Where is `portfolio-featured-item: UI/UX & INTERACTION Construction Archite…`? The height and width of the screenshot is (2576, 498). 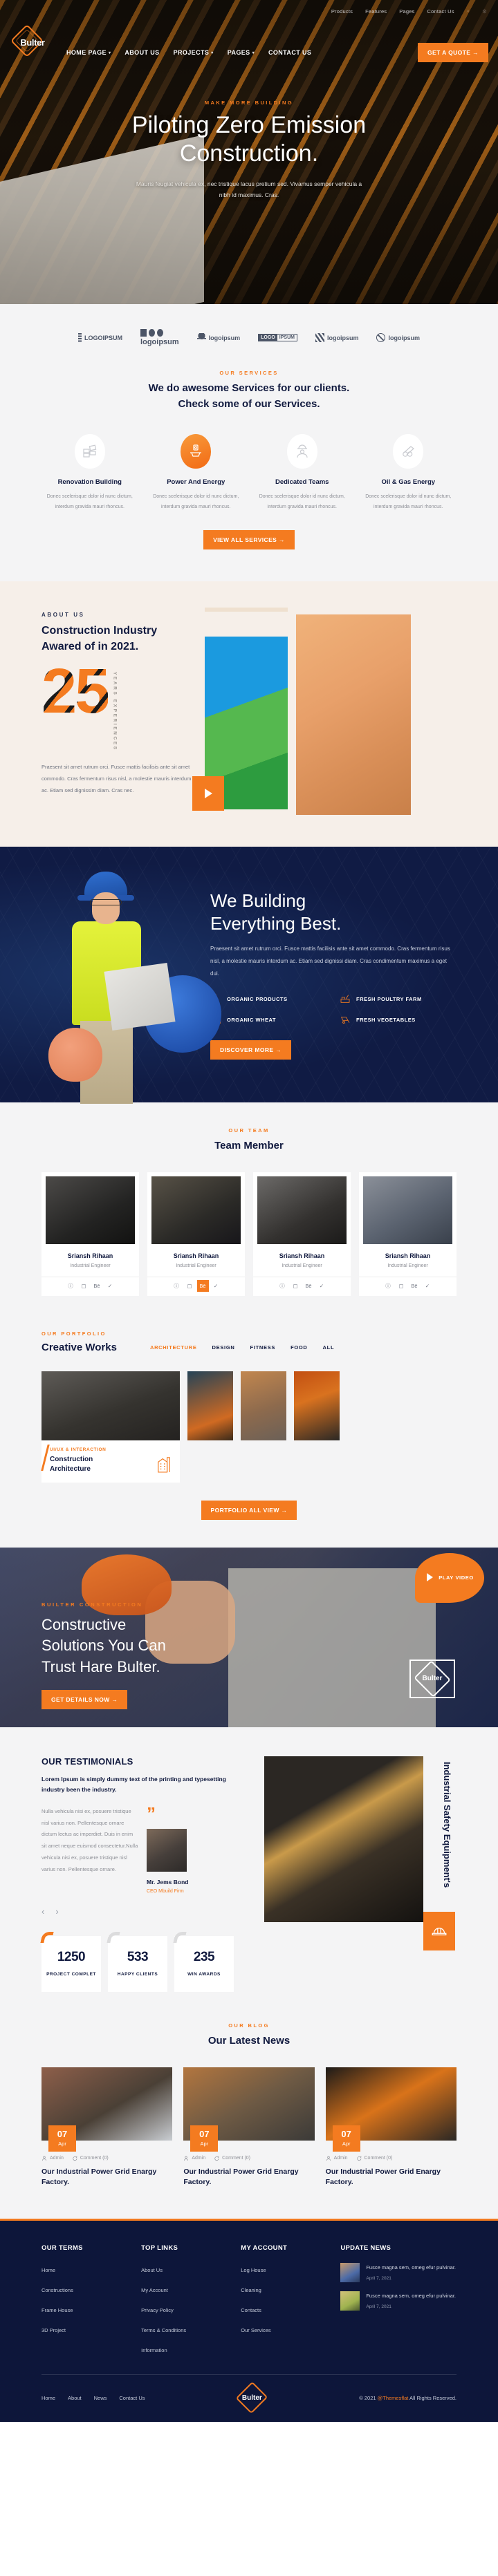 portfolio-featured-item: UI/UX & INTERACTION Construction Archite… is located at coordinates (111, 1427).